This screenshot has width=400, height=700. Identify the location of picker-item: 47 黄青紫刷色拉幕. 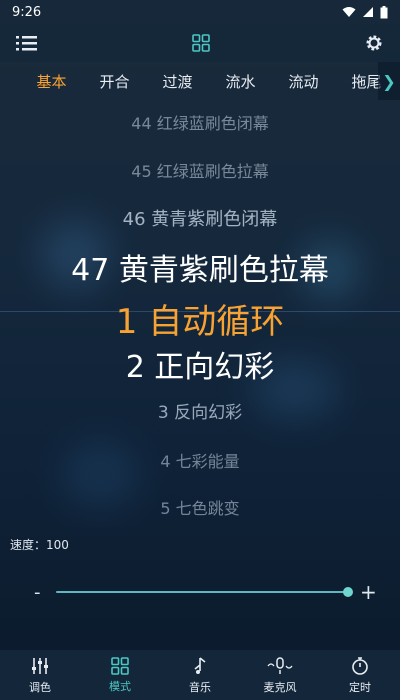
(200, 267).